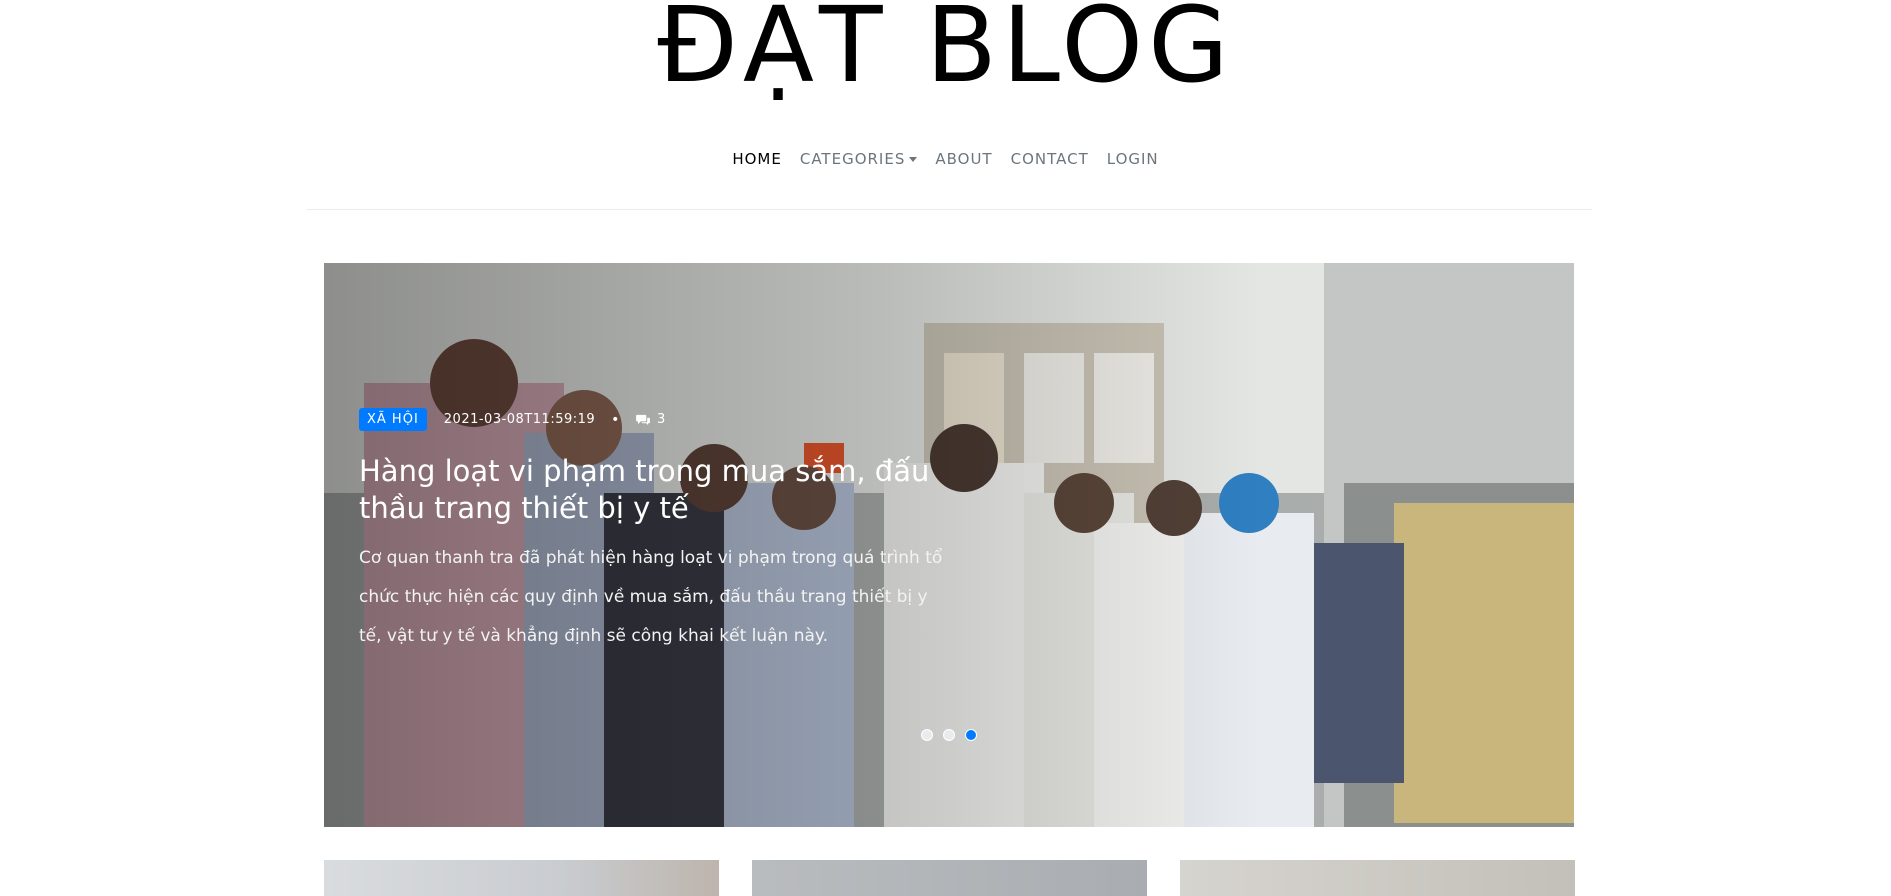  I want to click on post-meta: XÃ HỘI 2021-03-08T11:59:19 • 3, so click(651, 419).